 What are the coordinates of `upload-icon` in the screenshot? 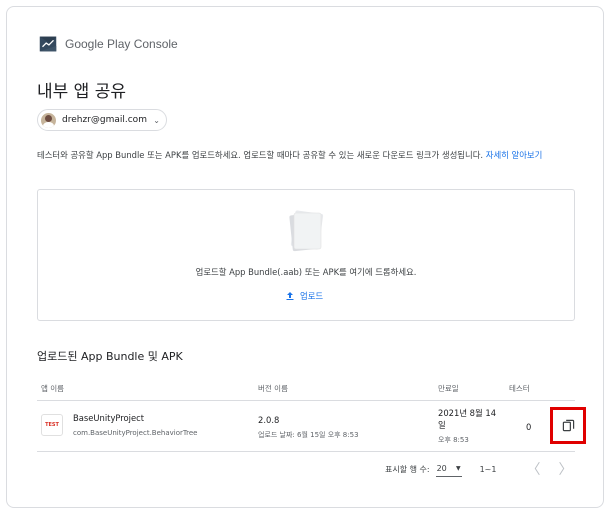 It's located at (290, 296).